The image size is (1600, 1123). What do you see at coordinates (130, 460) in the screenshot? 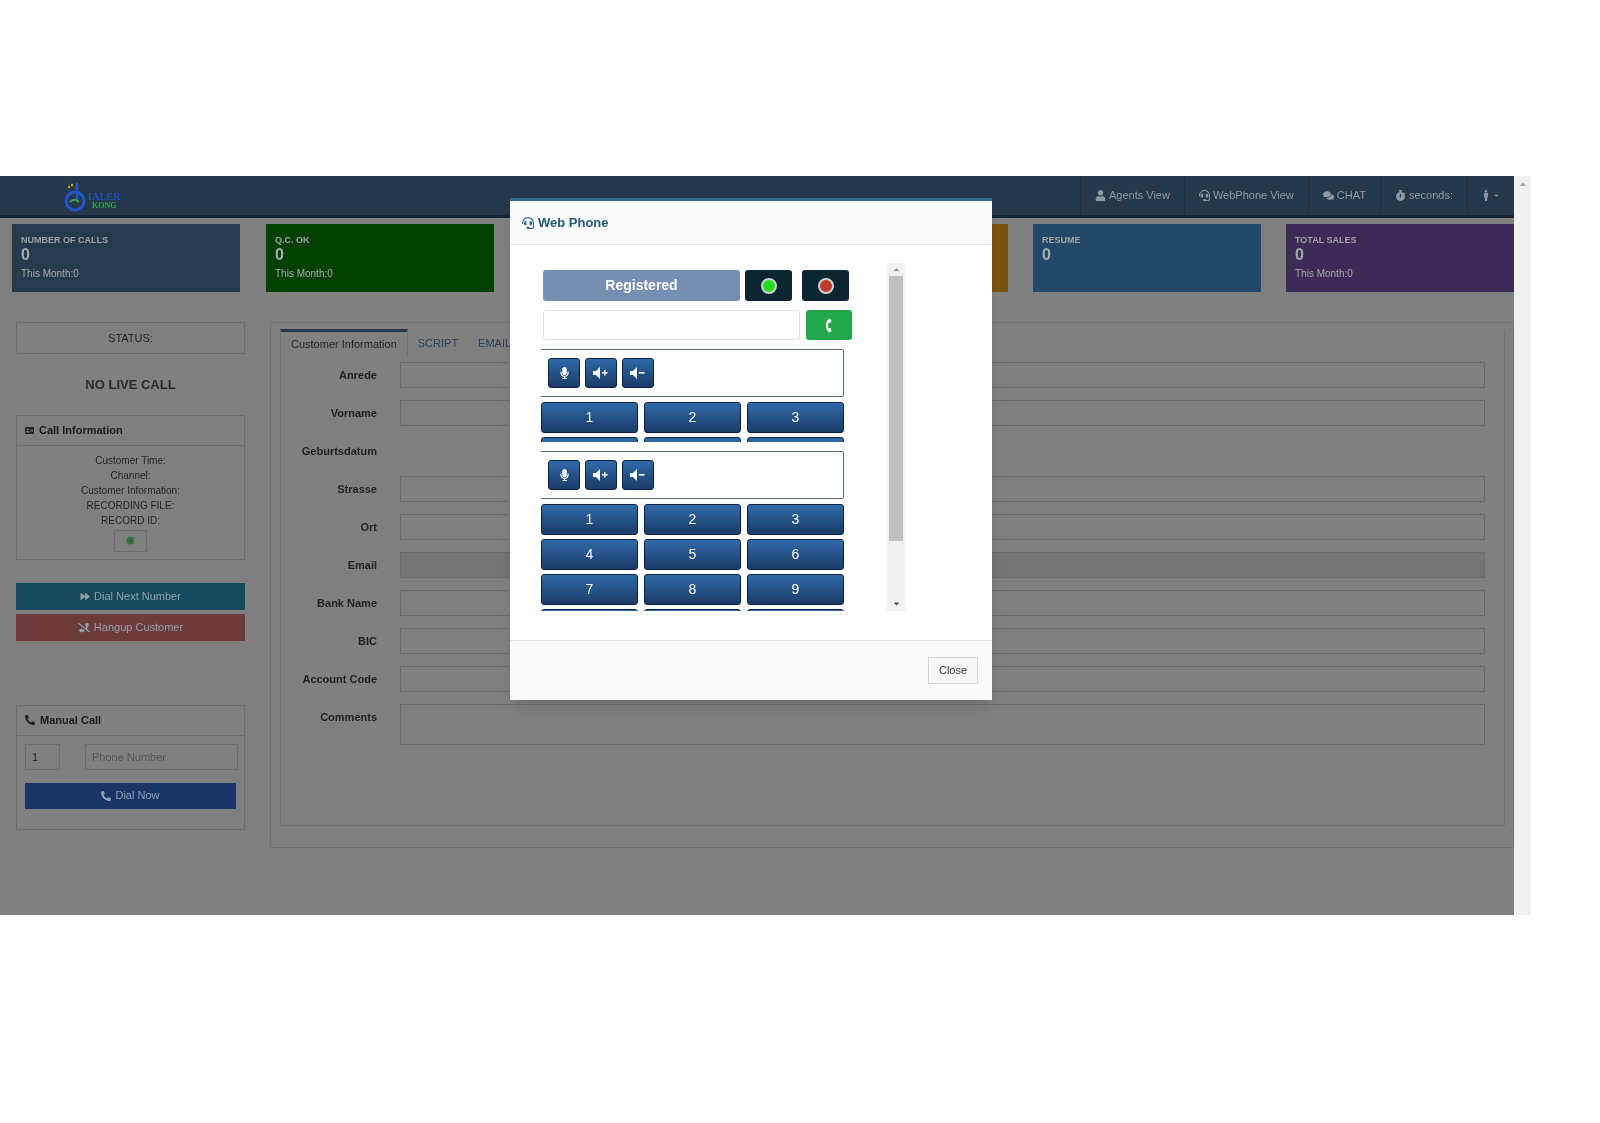
I see `info-label: Customer Time:` at bounding box center [130, 460].